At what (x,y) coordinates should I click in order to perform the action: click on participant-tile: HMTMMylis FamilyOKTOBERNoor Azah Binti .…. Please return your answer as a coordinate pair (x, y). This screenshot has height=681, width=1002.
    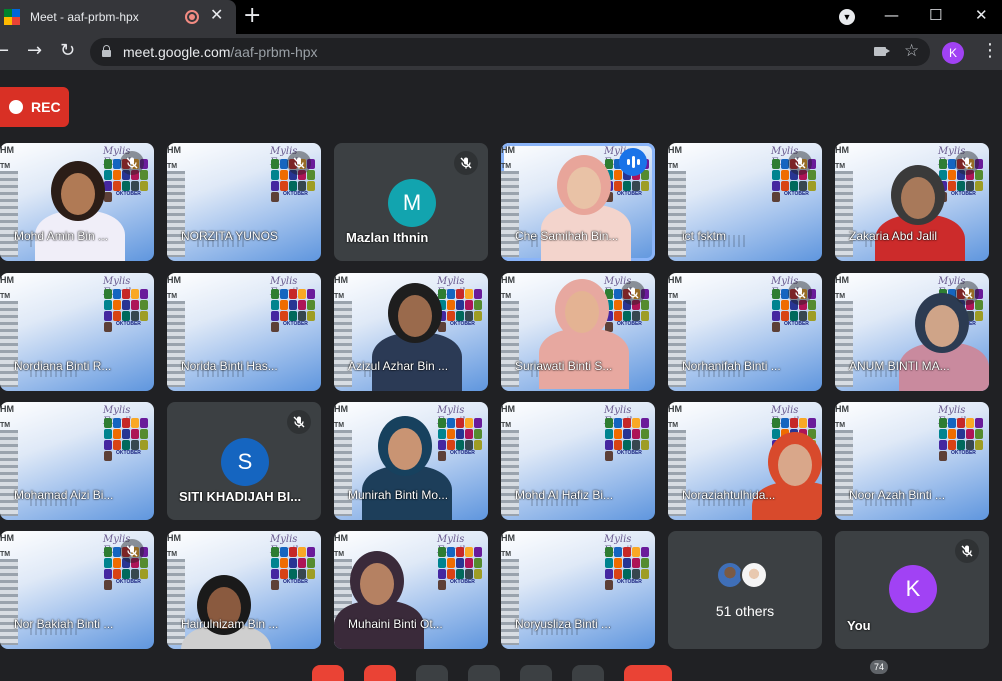
    Looking at the image, I should click on (912, 461).